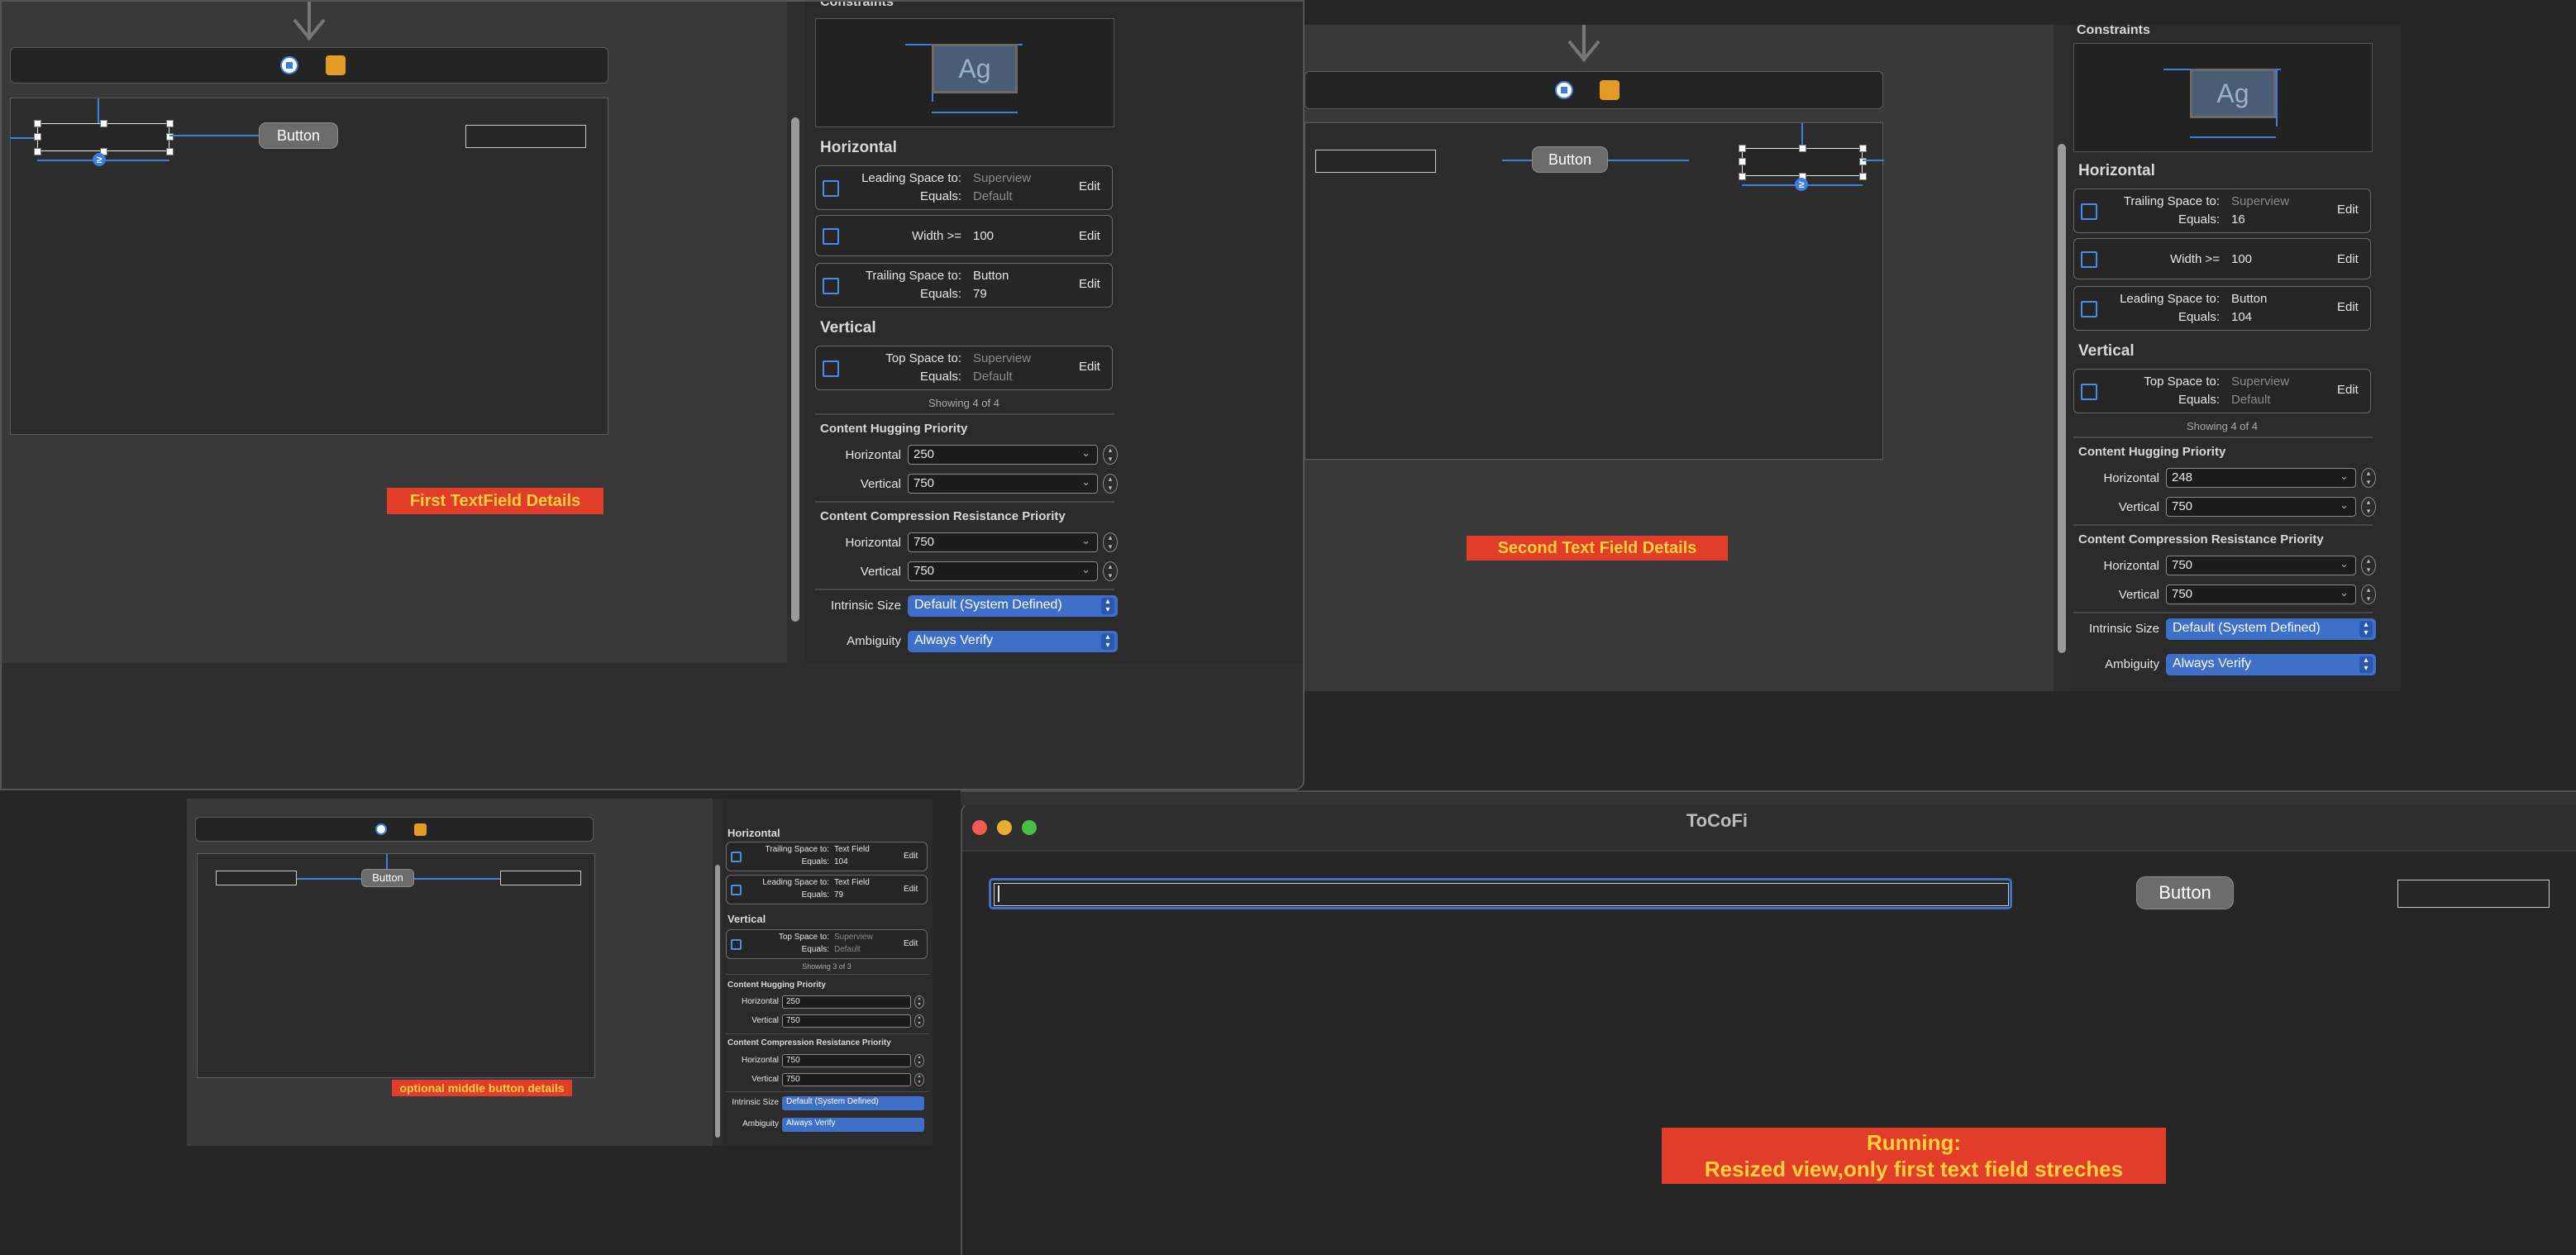 This screenshot has height=1255, width=2576. Describe the element at coordinates (853, 1103) in the screenshot. I see `intrinsic-size-popup: Default (System Defined)` at that location.